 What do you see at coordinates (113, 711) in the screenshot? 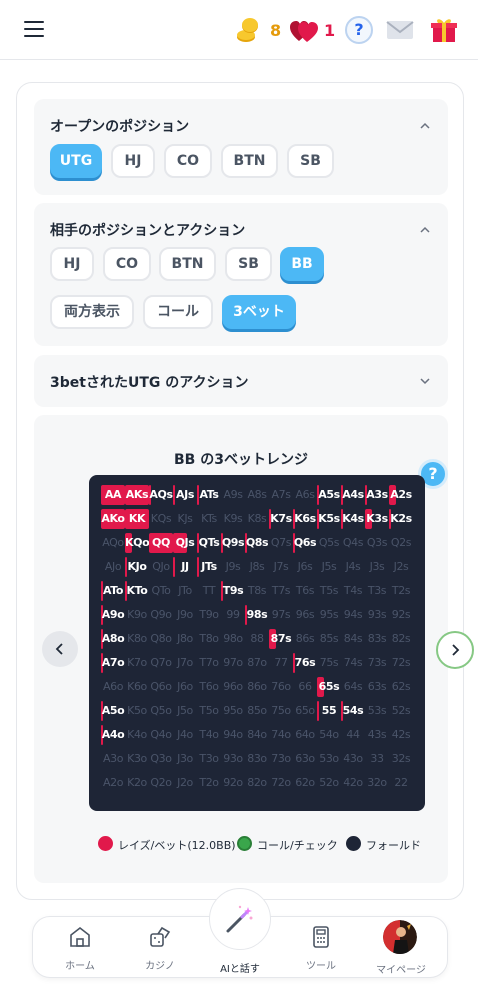
I see `hand-cell-A5o: A5o` at bounding box center [113, 711].